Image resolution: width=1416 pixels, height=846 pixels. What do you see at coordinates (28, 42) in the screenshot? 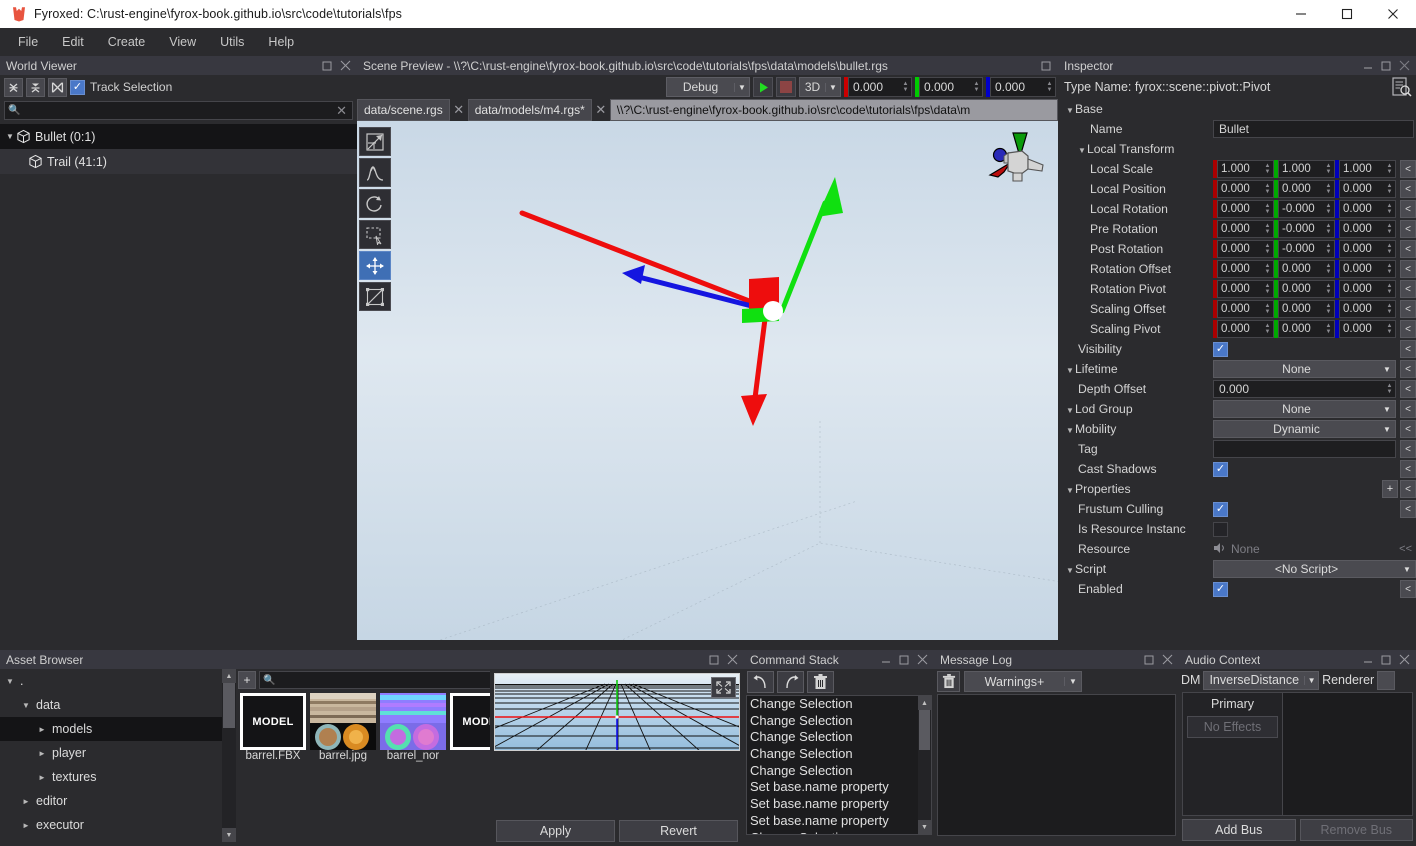
I see `menu-file: File` at bounding box center [28, 42].